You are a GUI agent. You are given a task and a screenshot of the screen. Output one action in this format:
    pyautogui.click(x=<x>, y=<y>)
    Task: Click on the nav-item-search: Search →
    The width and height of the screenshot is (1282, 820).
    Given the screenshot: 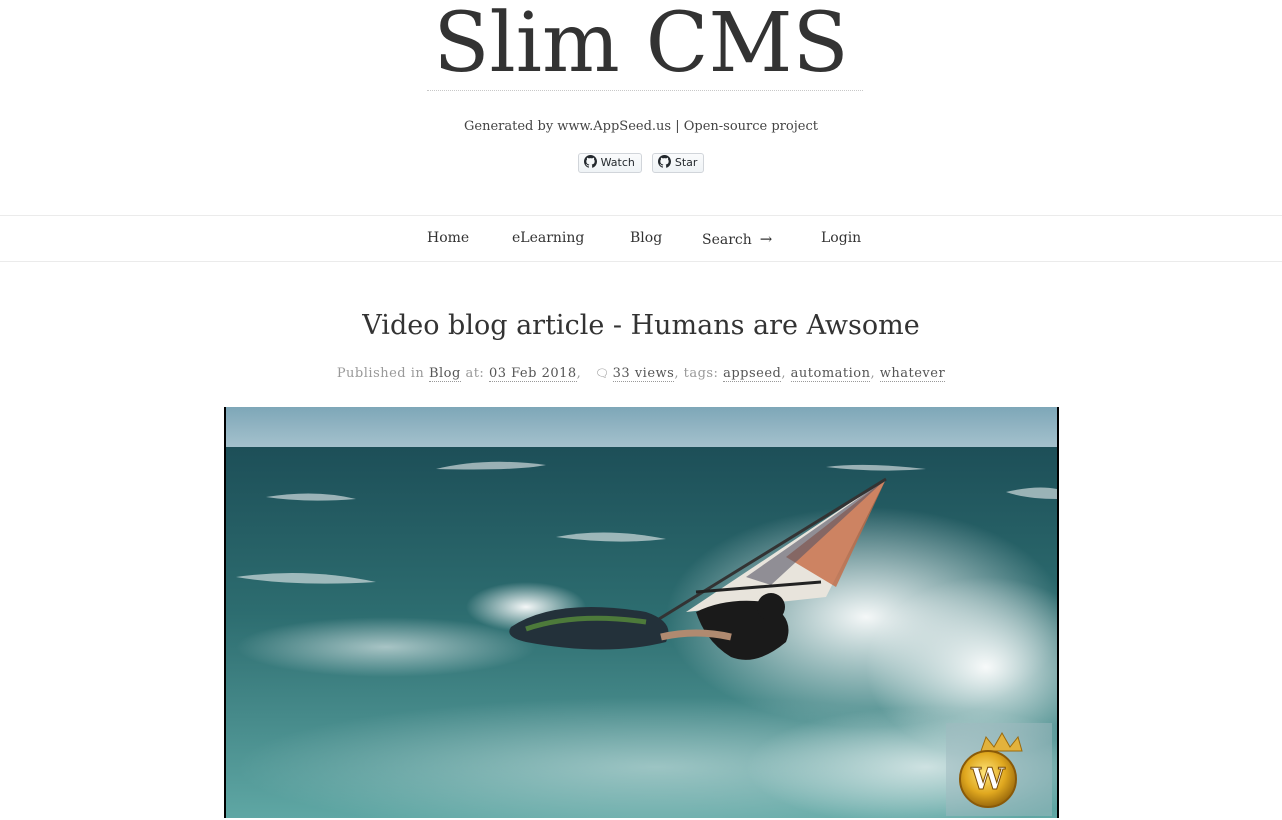 What is the action you would take?
    pyautogui.click(x=737, y=239)
    